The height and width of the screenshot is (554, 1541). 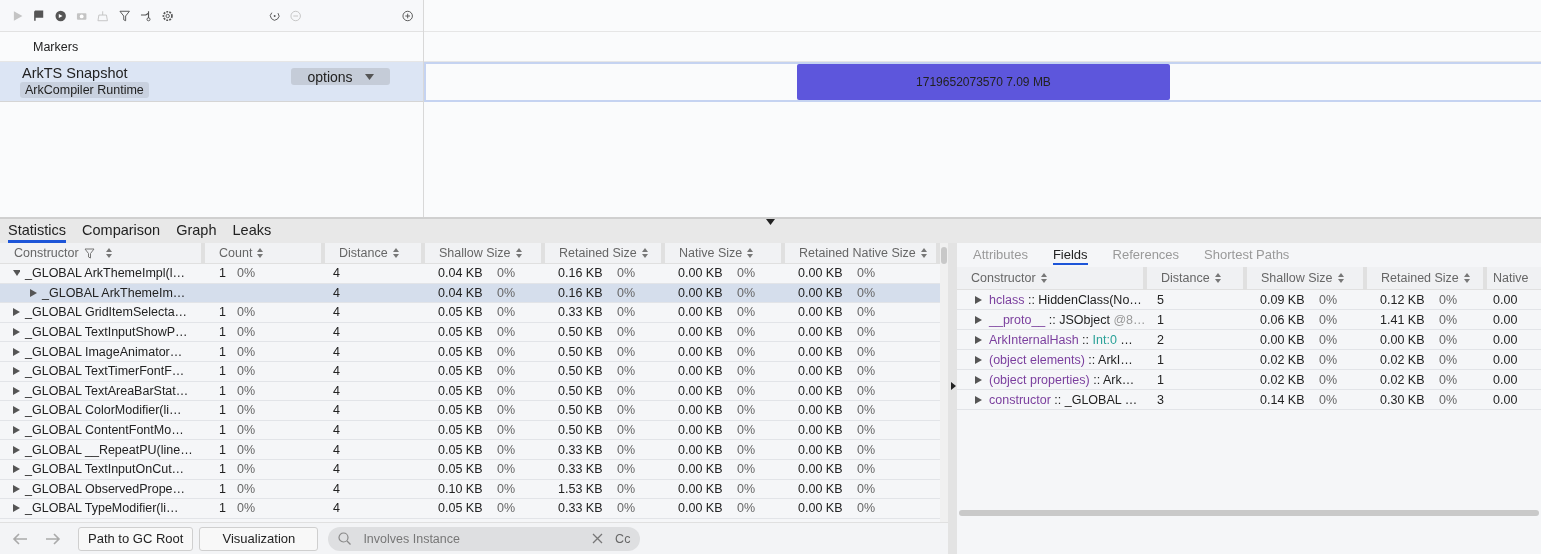 I want to click on tab: Graph, so click(x=196, y=232).